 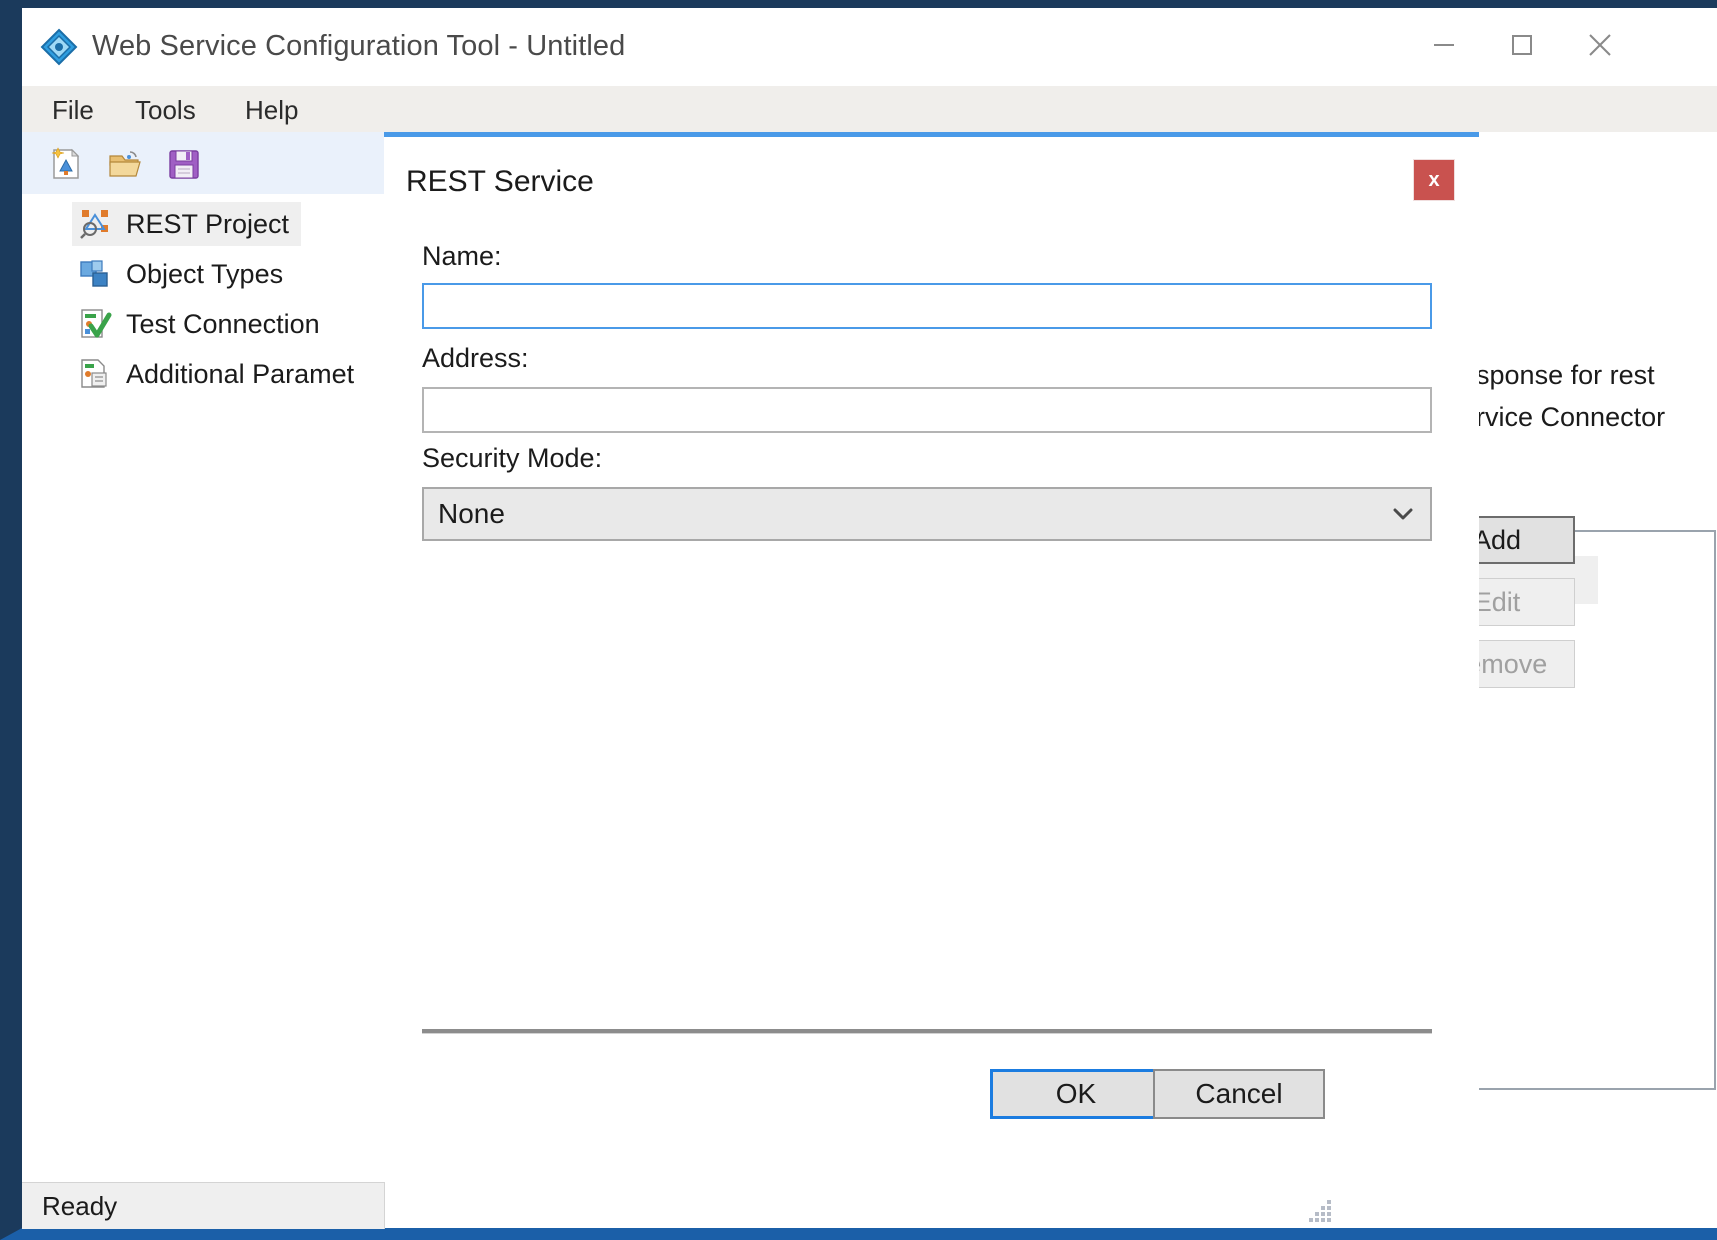 What do you see at coordinates (208, 223) in the screenshot?
I see `sidebar-item-label: REST Project` at bounding box center [208, 223].